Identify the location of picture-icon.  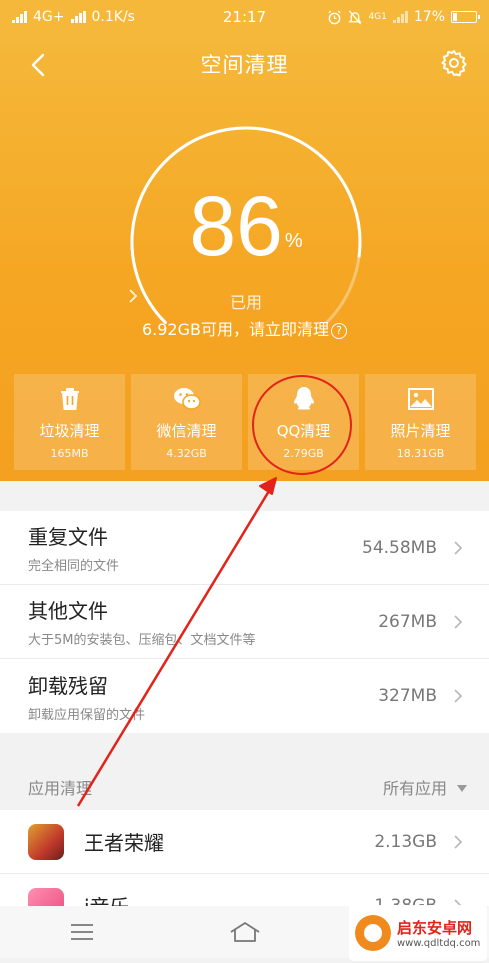
(420, 399).